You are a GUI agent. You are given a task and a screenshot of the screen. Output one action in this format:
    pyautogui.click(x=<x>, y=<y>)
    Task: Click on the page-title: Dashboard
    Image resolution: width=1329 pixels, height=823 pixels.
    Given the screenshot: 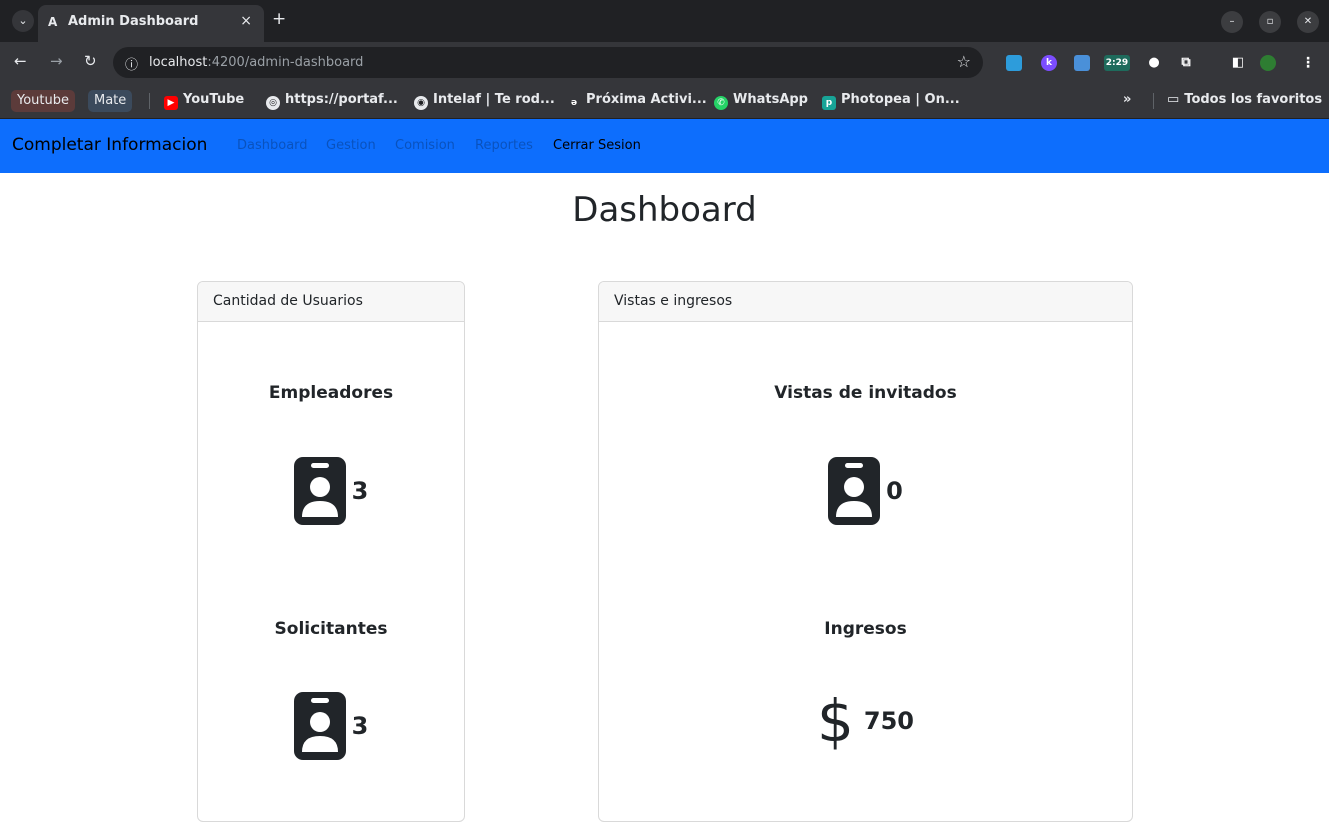 What is the action you would take?
    pyautogui.click(x=664, y=210)
    